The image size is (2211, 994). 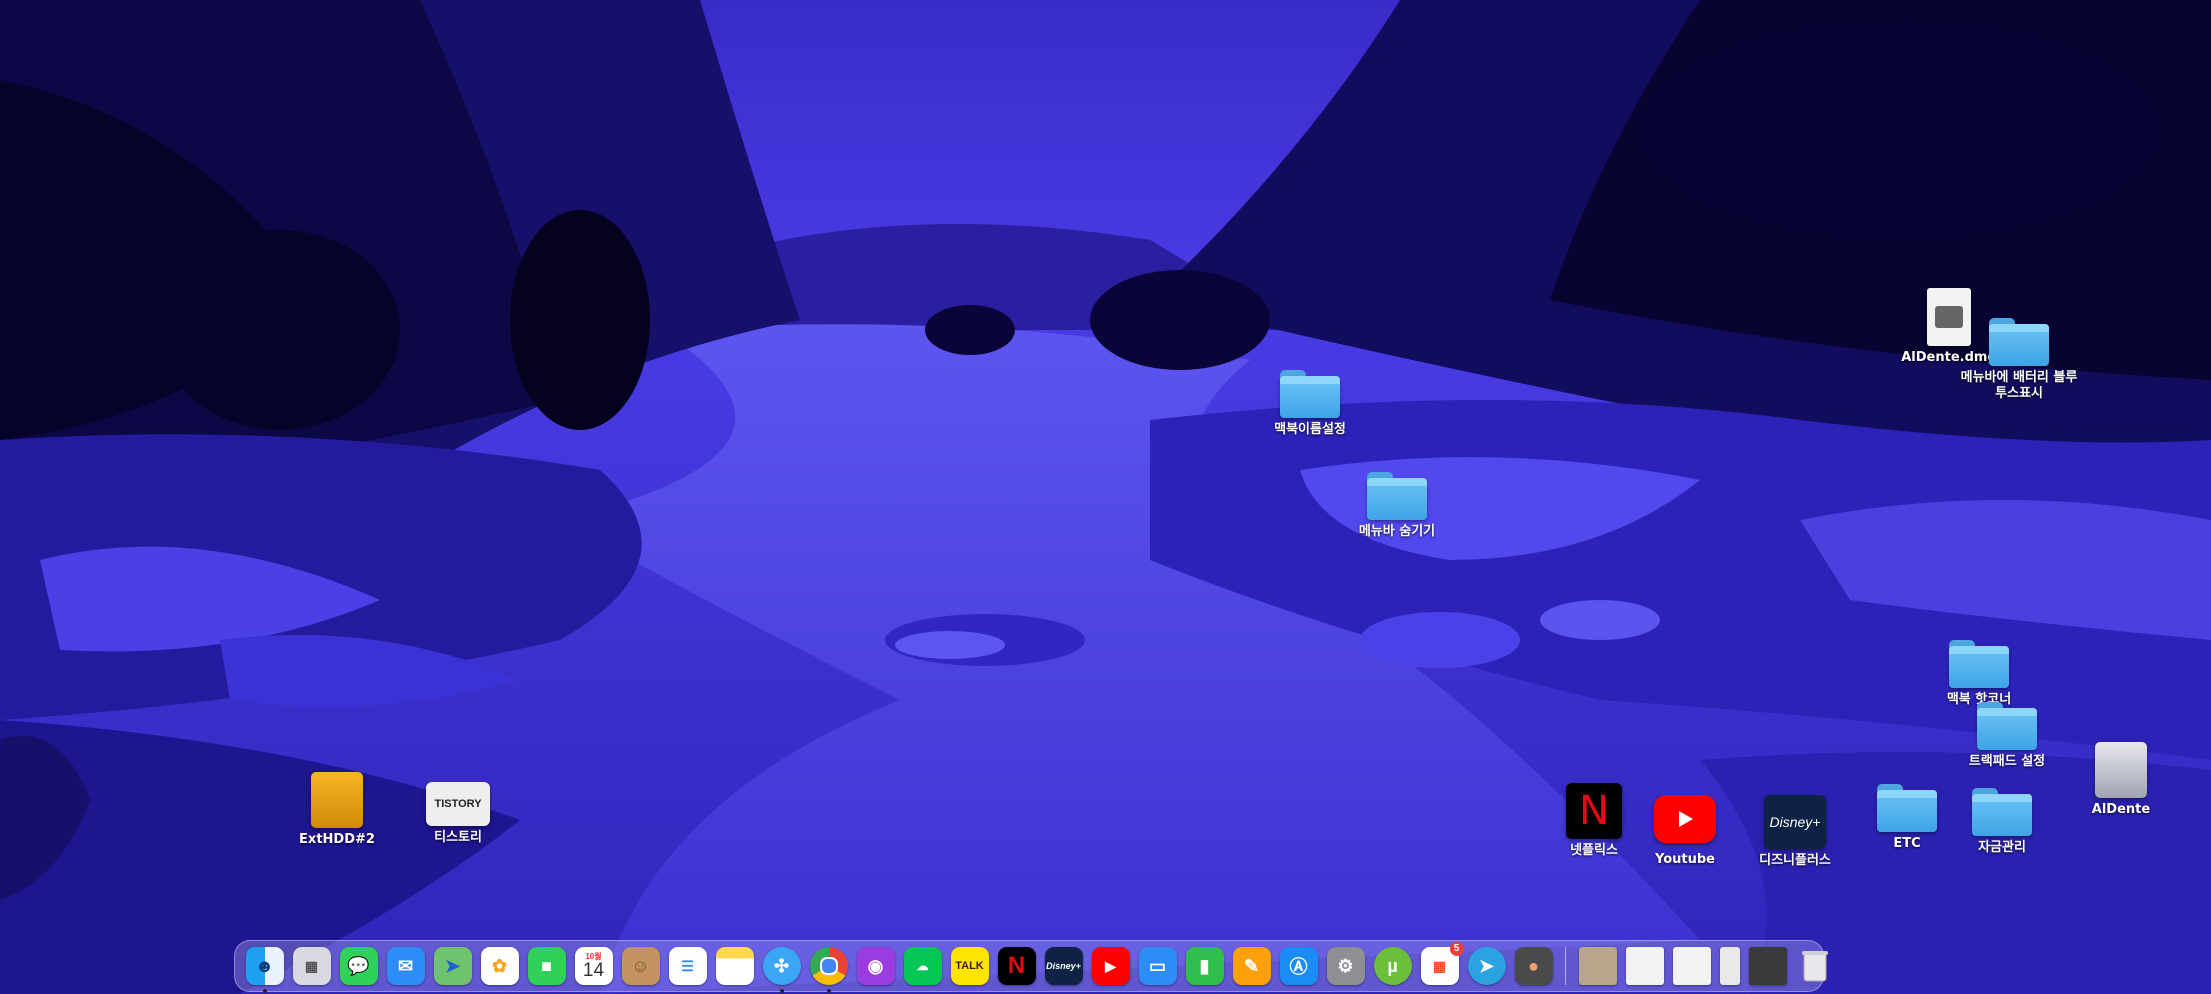 What do you see at coordinates (452, 966) in the screenshot?
I see `maps-icon: ➤` at bounding box center [452, 966].